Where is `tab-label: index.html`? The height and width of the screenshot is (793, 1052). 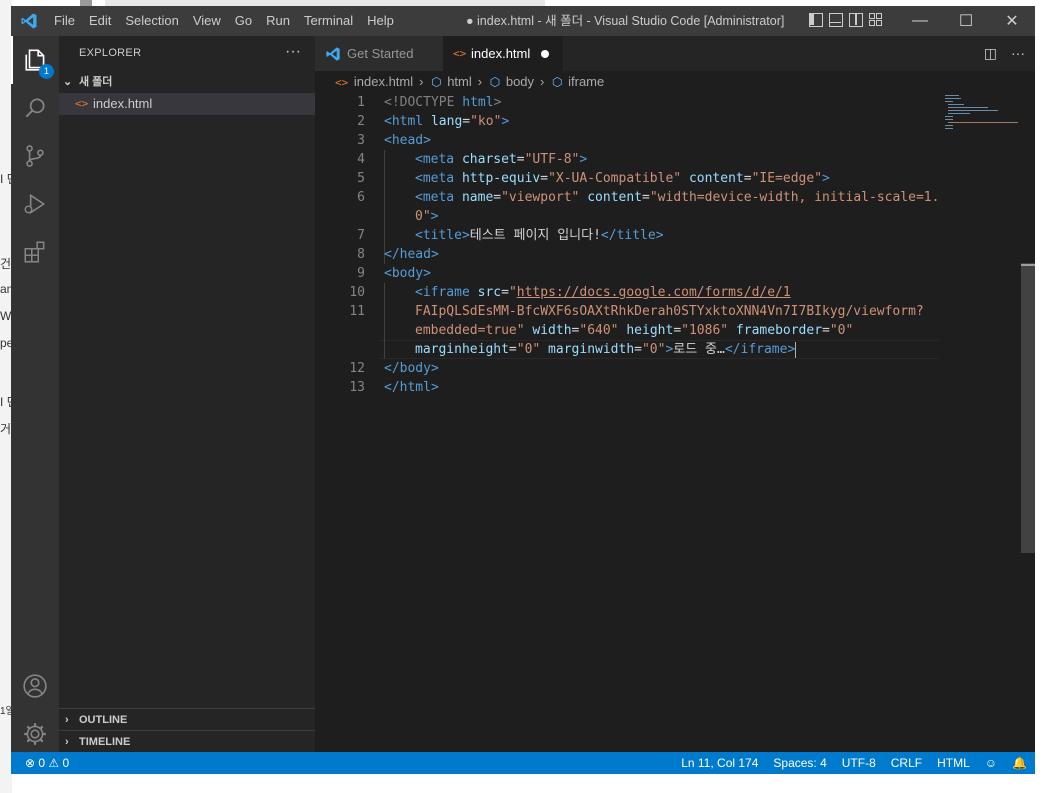
tab-label: index.html is located at coordinates (501, 53).